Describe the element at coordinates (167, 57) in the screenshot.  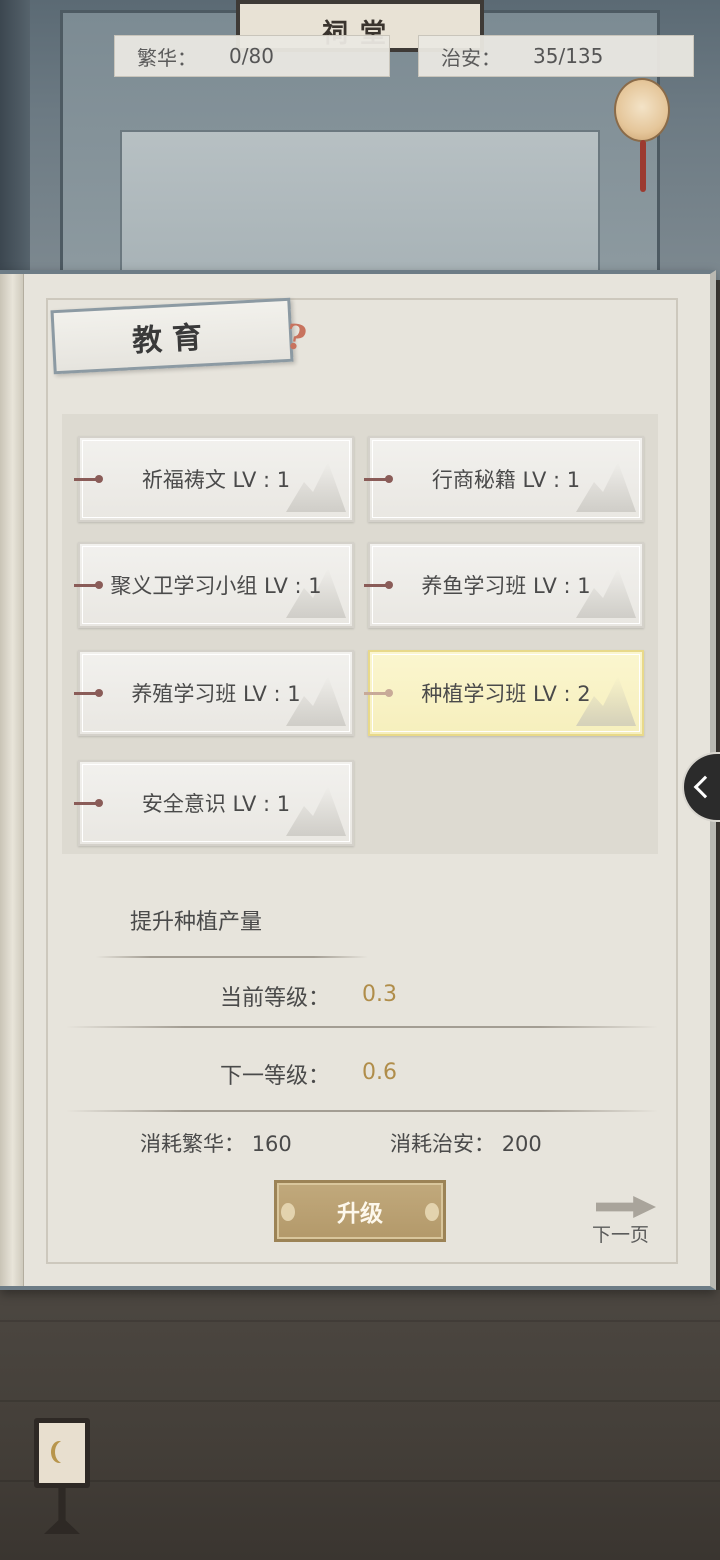
I see `prosperity-label: 繁华：` at that location.